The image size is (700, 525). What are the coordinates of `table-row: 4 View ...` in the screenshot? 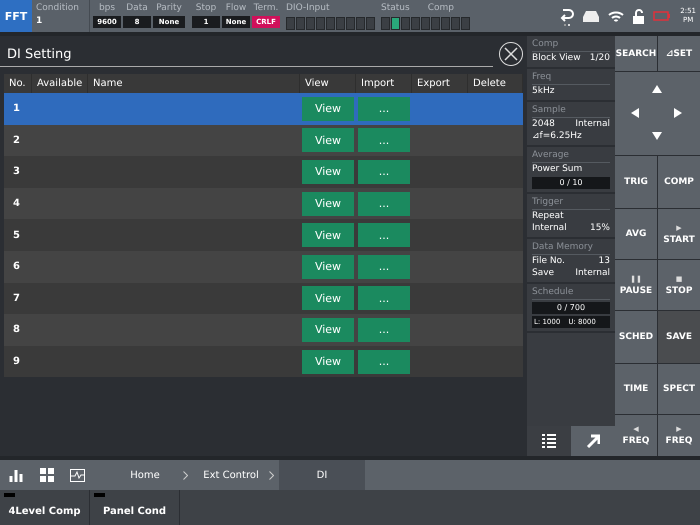 It's located at (263, 204).